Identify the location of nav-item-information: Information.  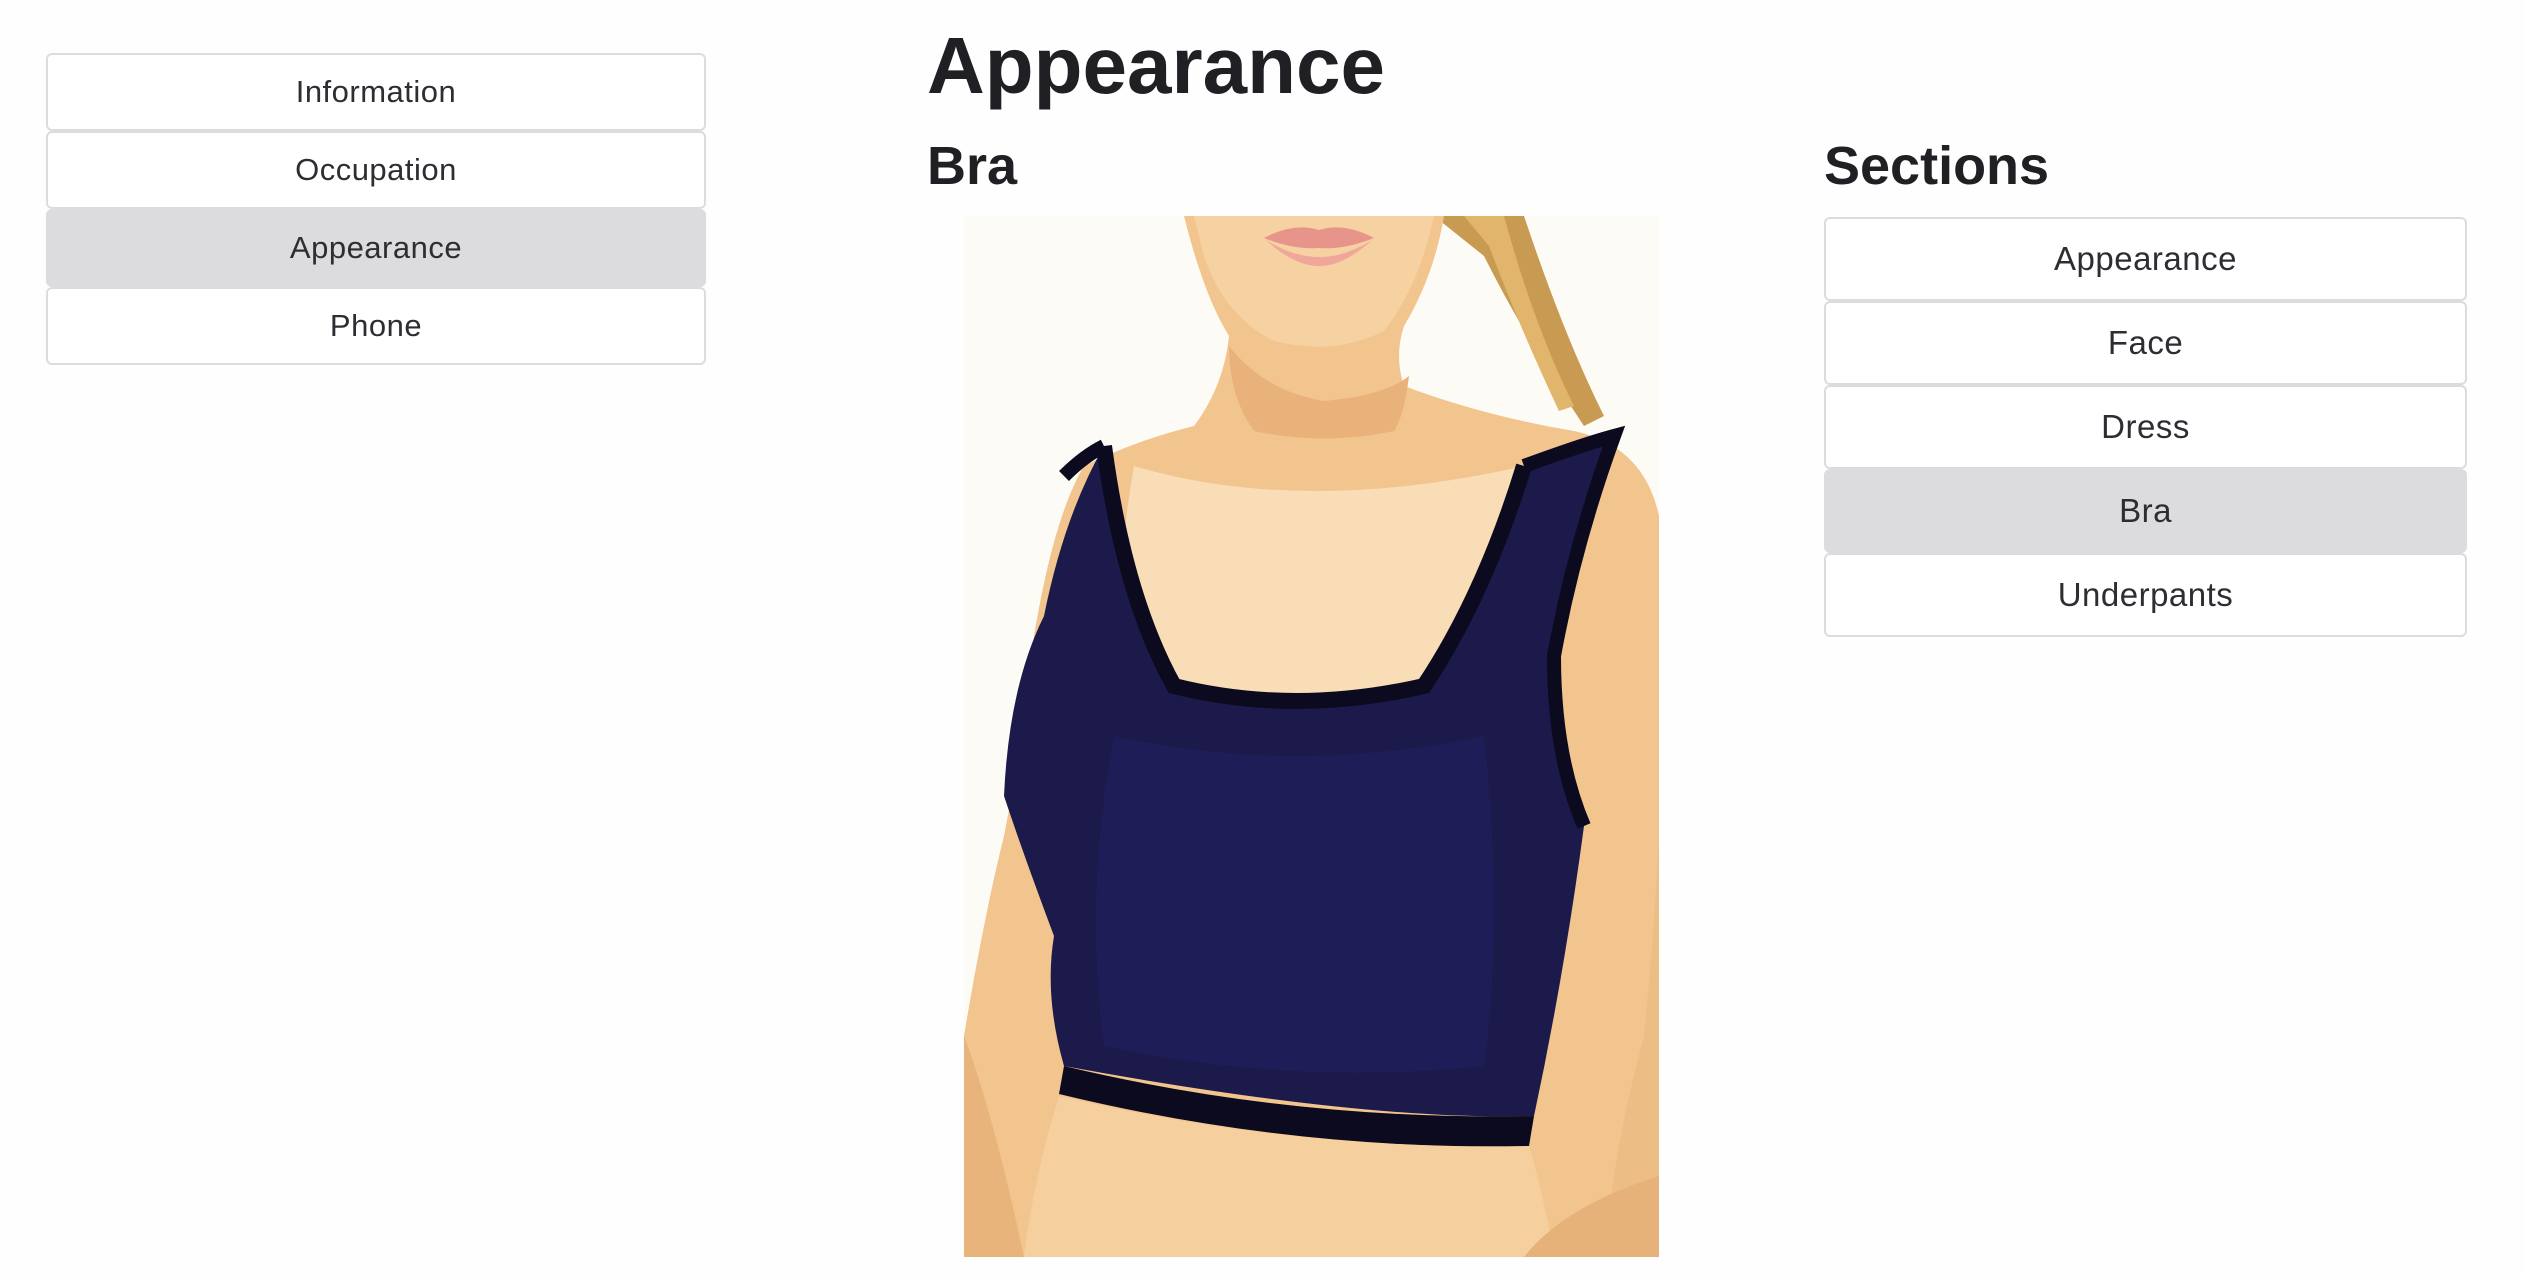
(376, 92).